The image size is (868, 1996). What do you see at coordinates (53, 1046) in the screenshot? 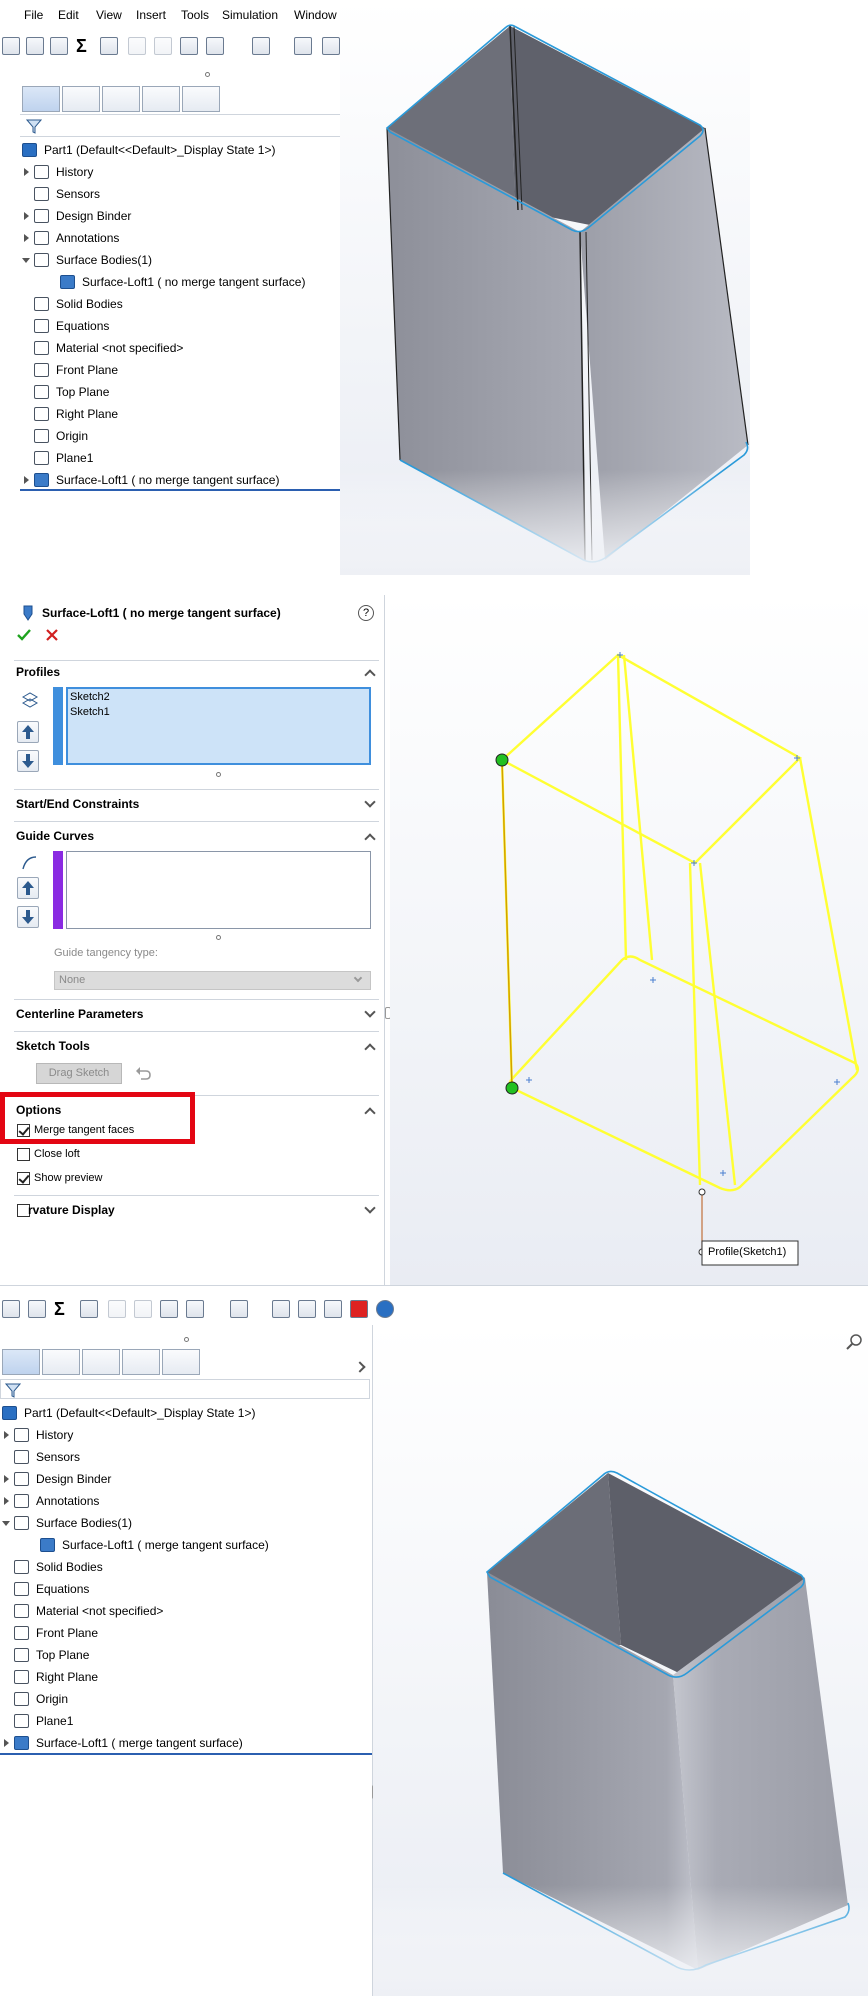
I see `sketch-tools-heading: Sketch Tools` at bounding box center [53, 1046].